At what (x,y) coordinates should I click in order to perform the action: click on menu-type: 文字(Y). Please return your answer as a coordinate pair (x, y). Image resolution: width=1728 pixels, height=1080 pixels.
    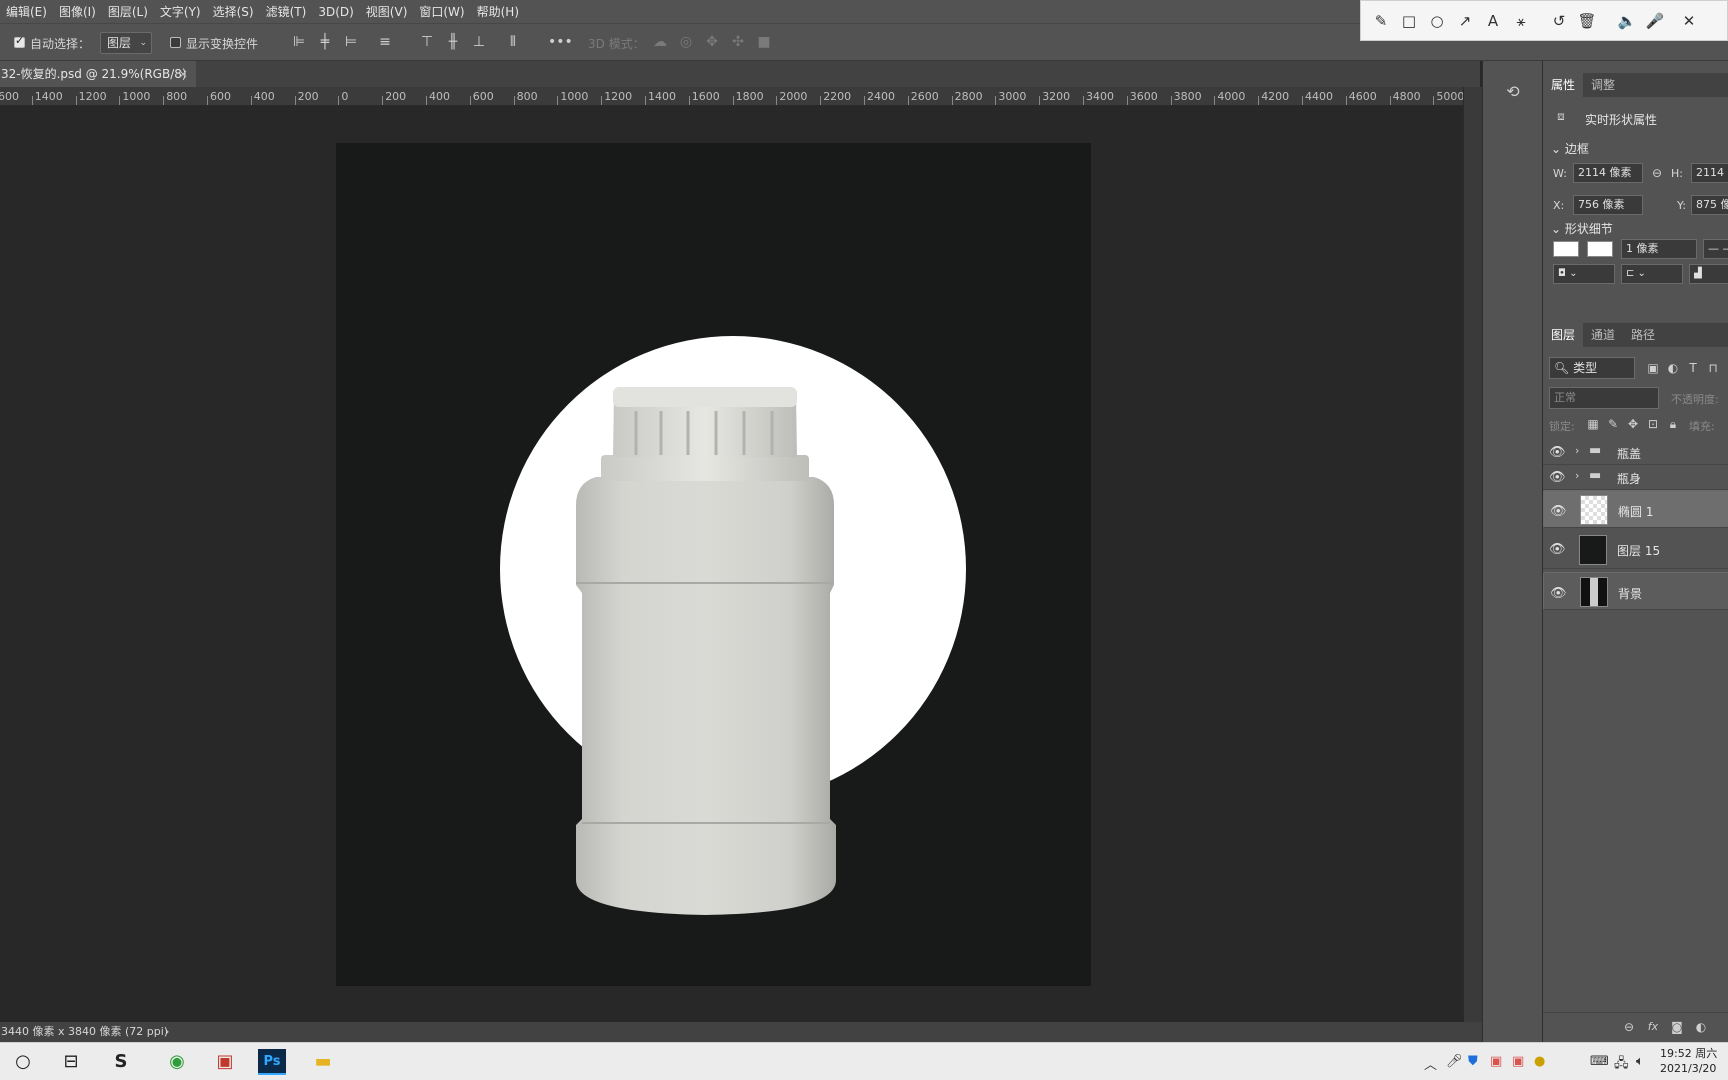
    Looking at the image, I should click on (180, 11).